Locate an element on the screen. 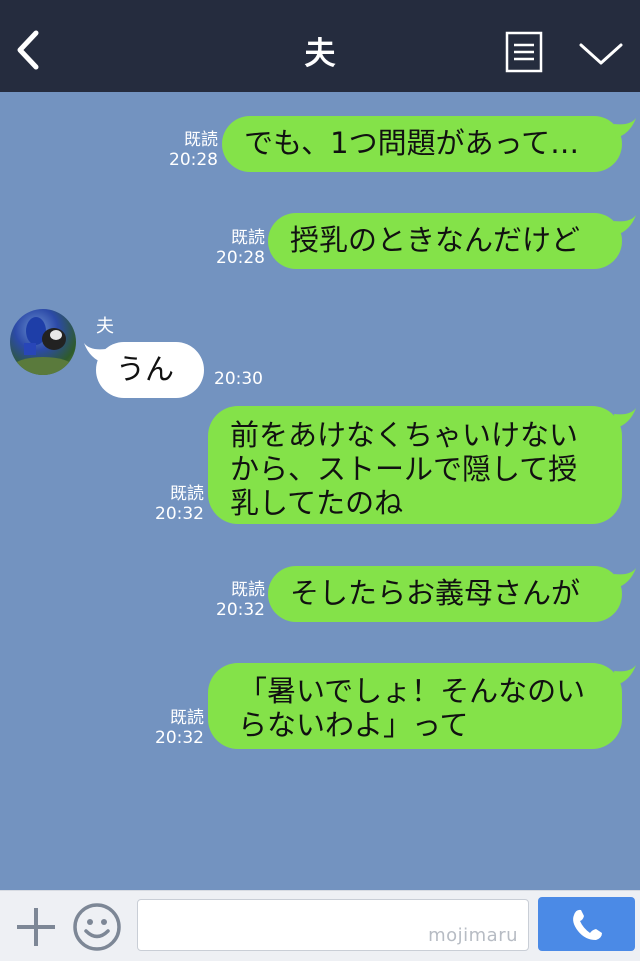  message-bubble: うん is located at coordinates (150, 370).